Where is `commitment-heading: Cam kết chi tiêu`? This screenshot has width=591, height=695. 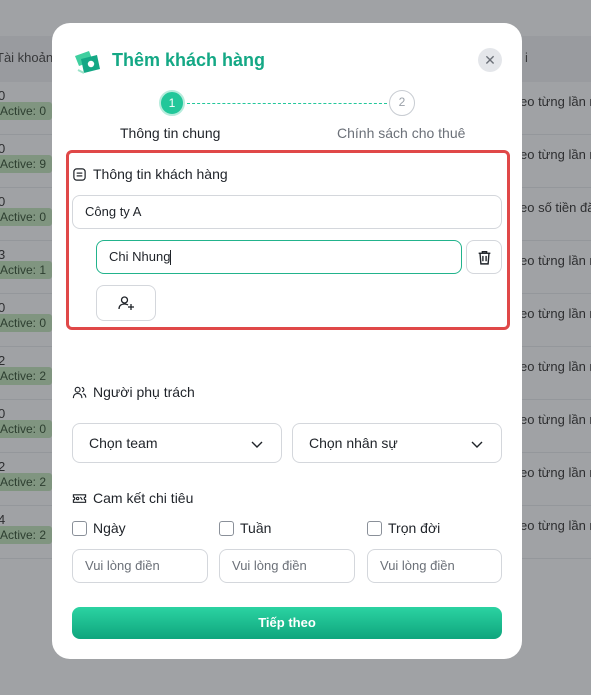 commitment-heading: Cam kết chi tiêu is located at coordinates (132, 498).